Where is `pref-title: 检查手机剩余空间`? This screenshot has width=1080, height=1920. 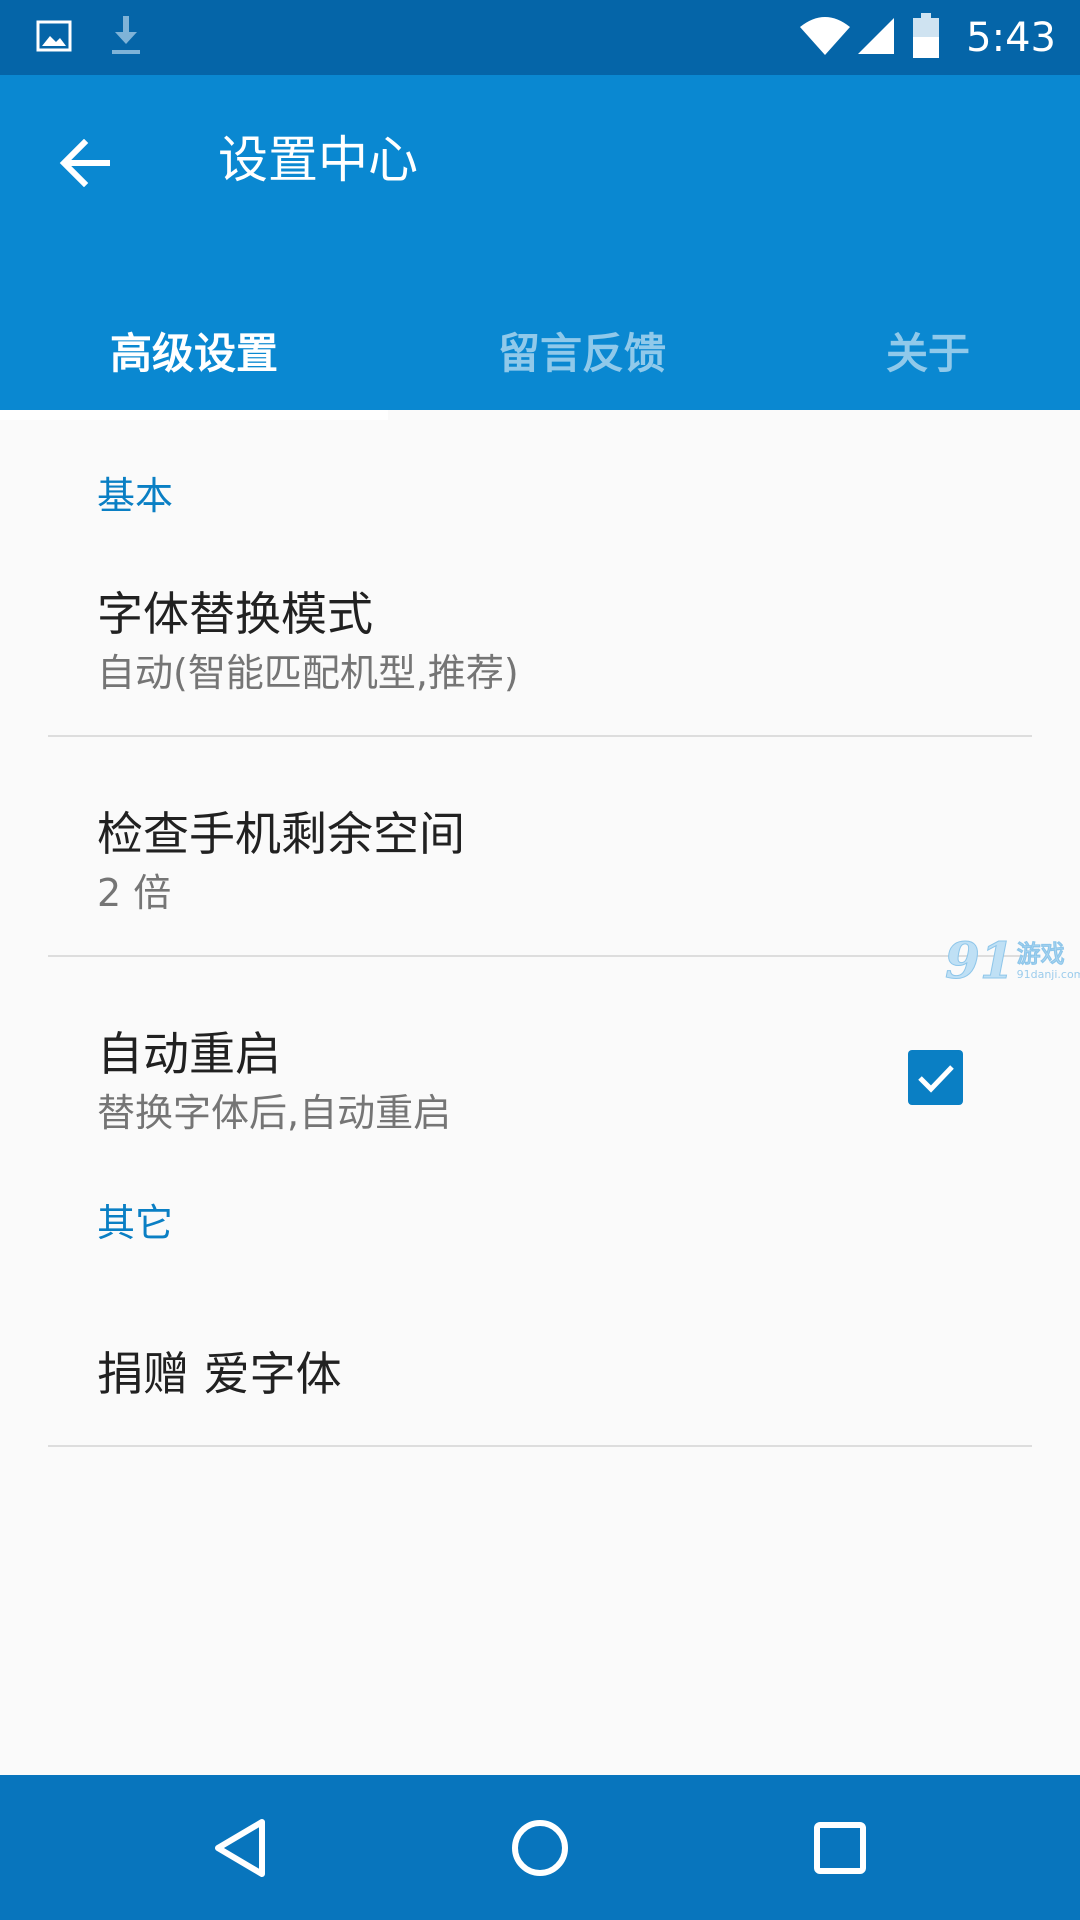 pref-title: 检查手机剩余空间 is located at coordinates (281, 834).